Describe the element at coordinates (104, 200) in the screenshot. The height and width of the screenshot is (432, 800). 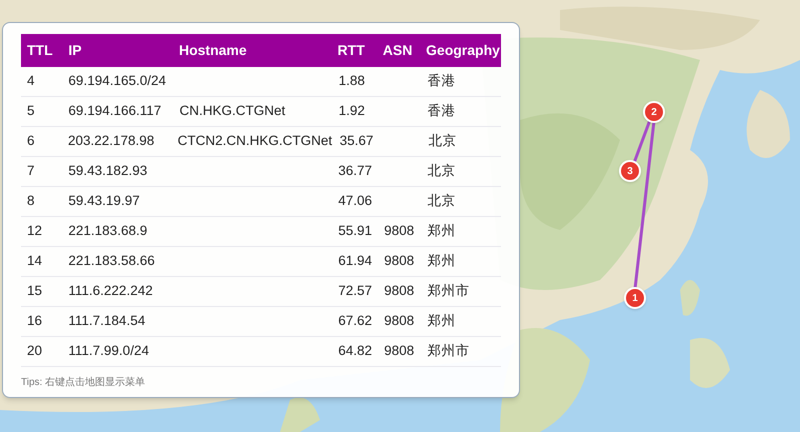
I see `table-cell: 59.43.19.97` at that location.